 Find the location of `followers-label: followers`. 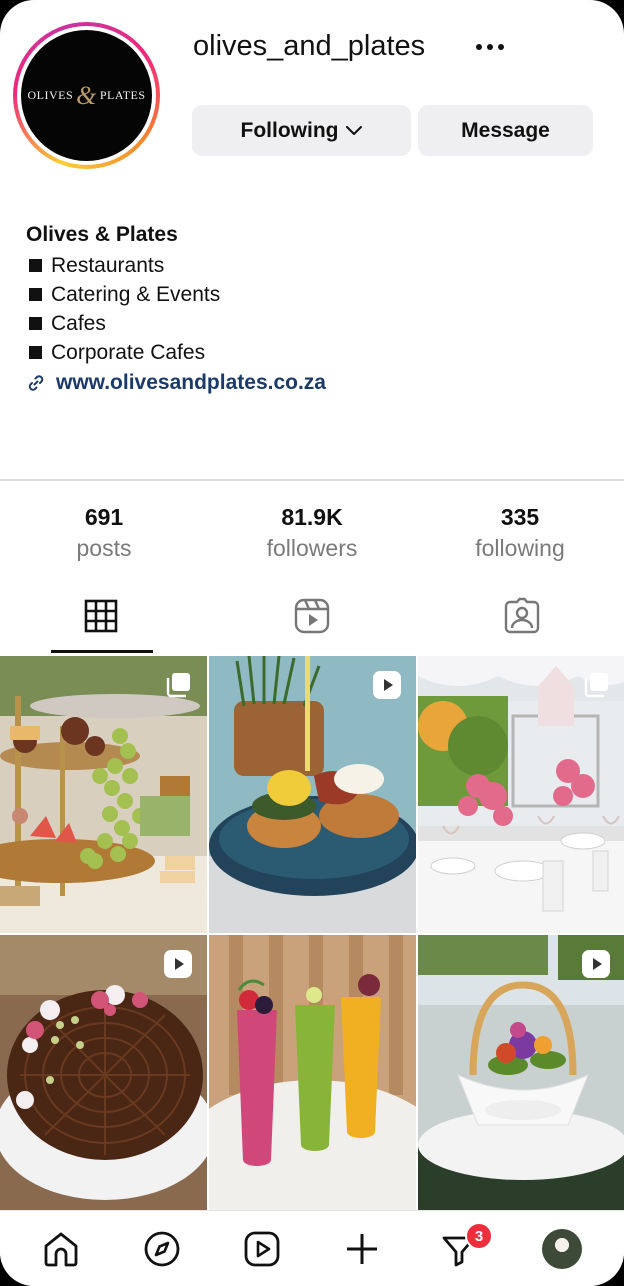

followers-label: followers is located at coordinates (312, 548).